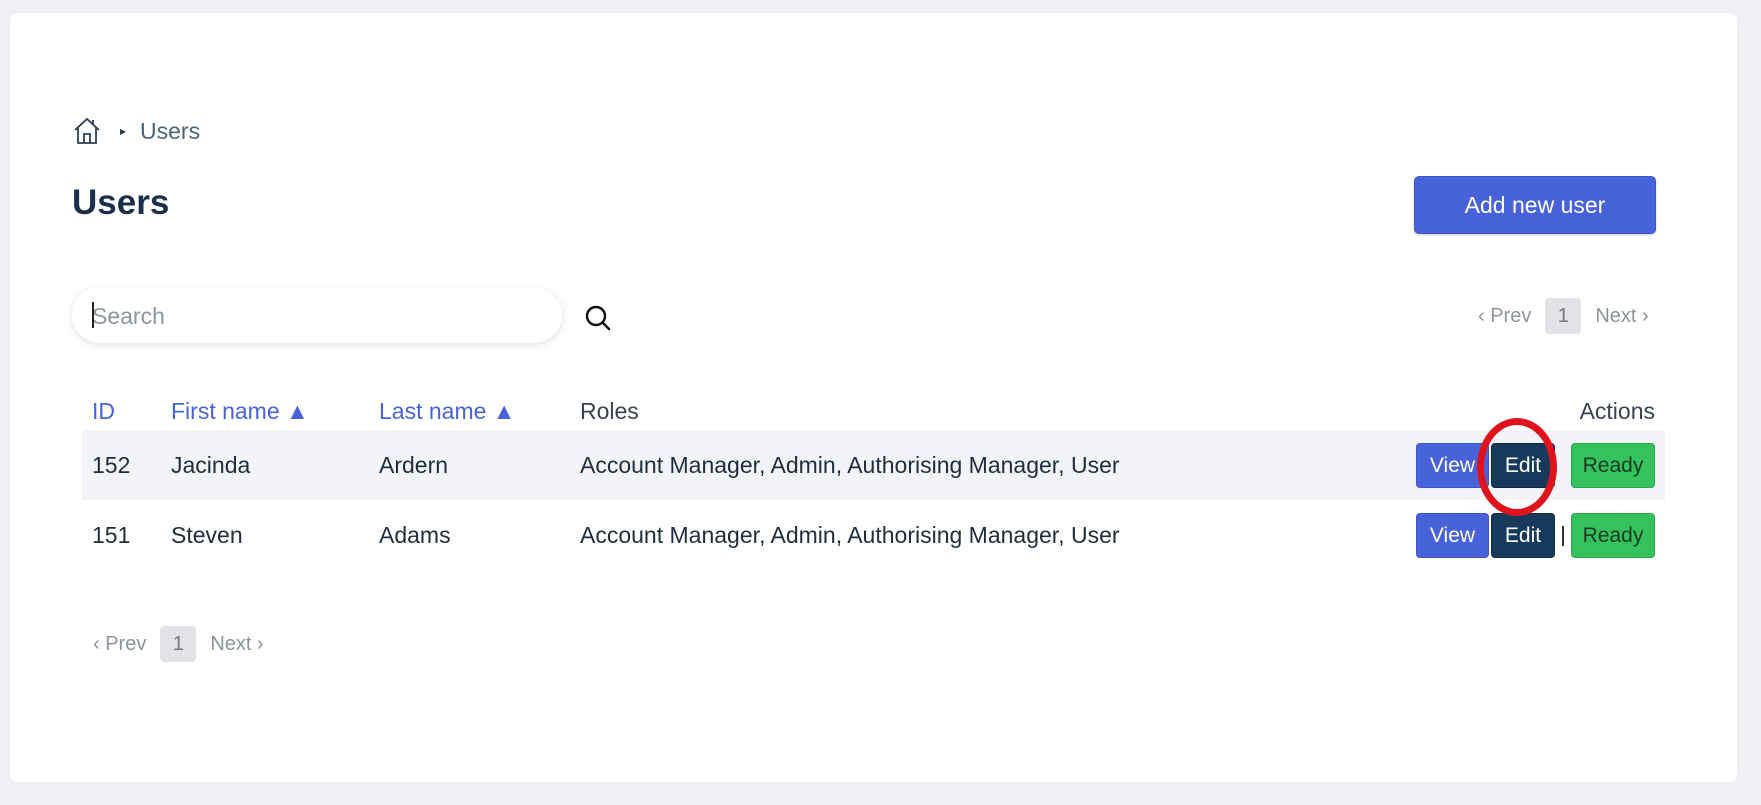 The image size is (1761, 805). Describe the element at coordinates (111, 535) in the screenshot. I see `cell-id: 151` at that location.